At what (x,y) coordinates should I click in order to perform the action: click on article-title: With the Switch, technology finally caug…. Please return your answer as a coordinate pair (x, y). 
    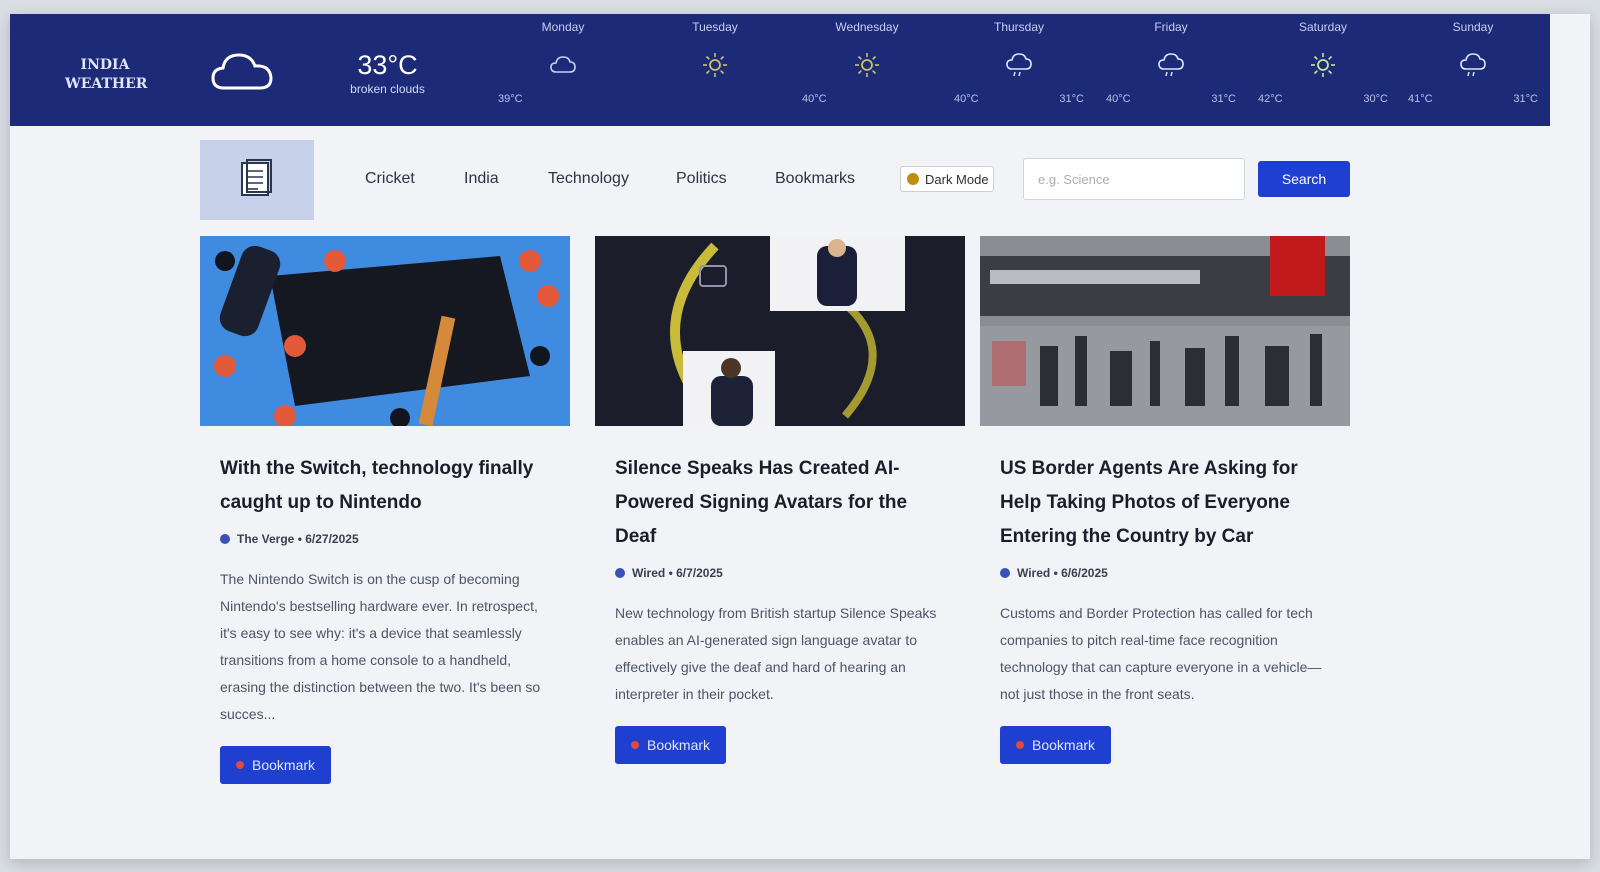
    Looking at the image, I should click on (385, 486).